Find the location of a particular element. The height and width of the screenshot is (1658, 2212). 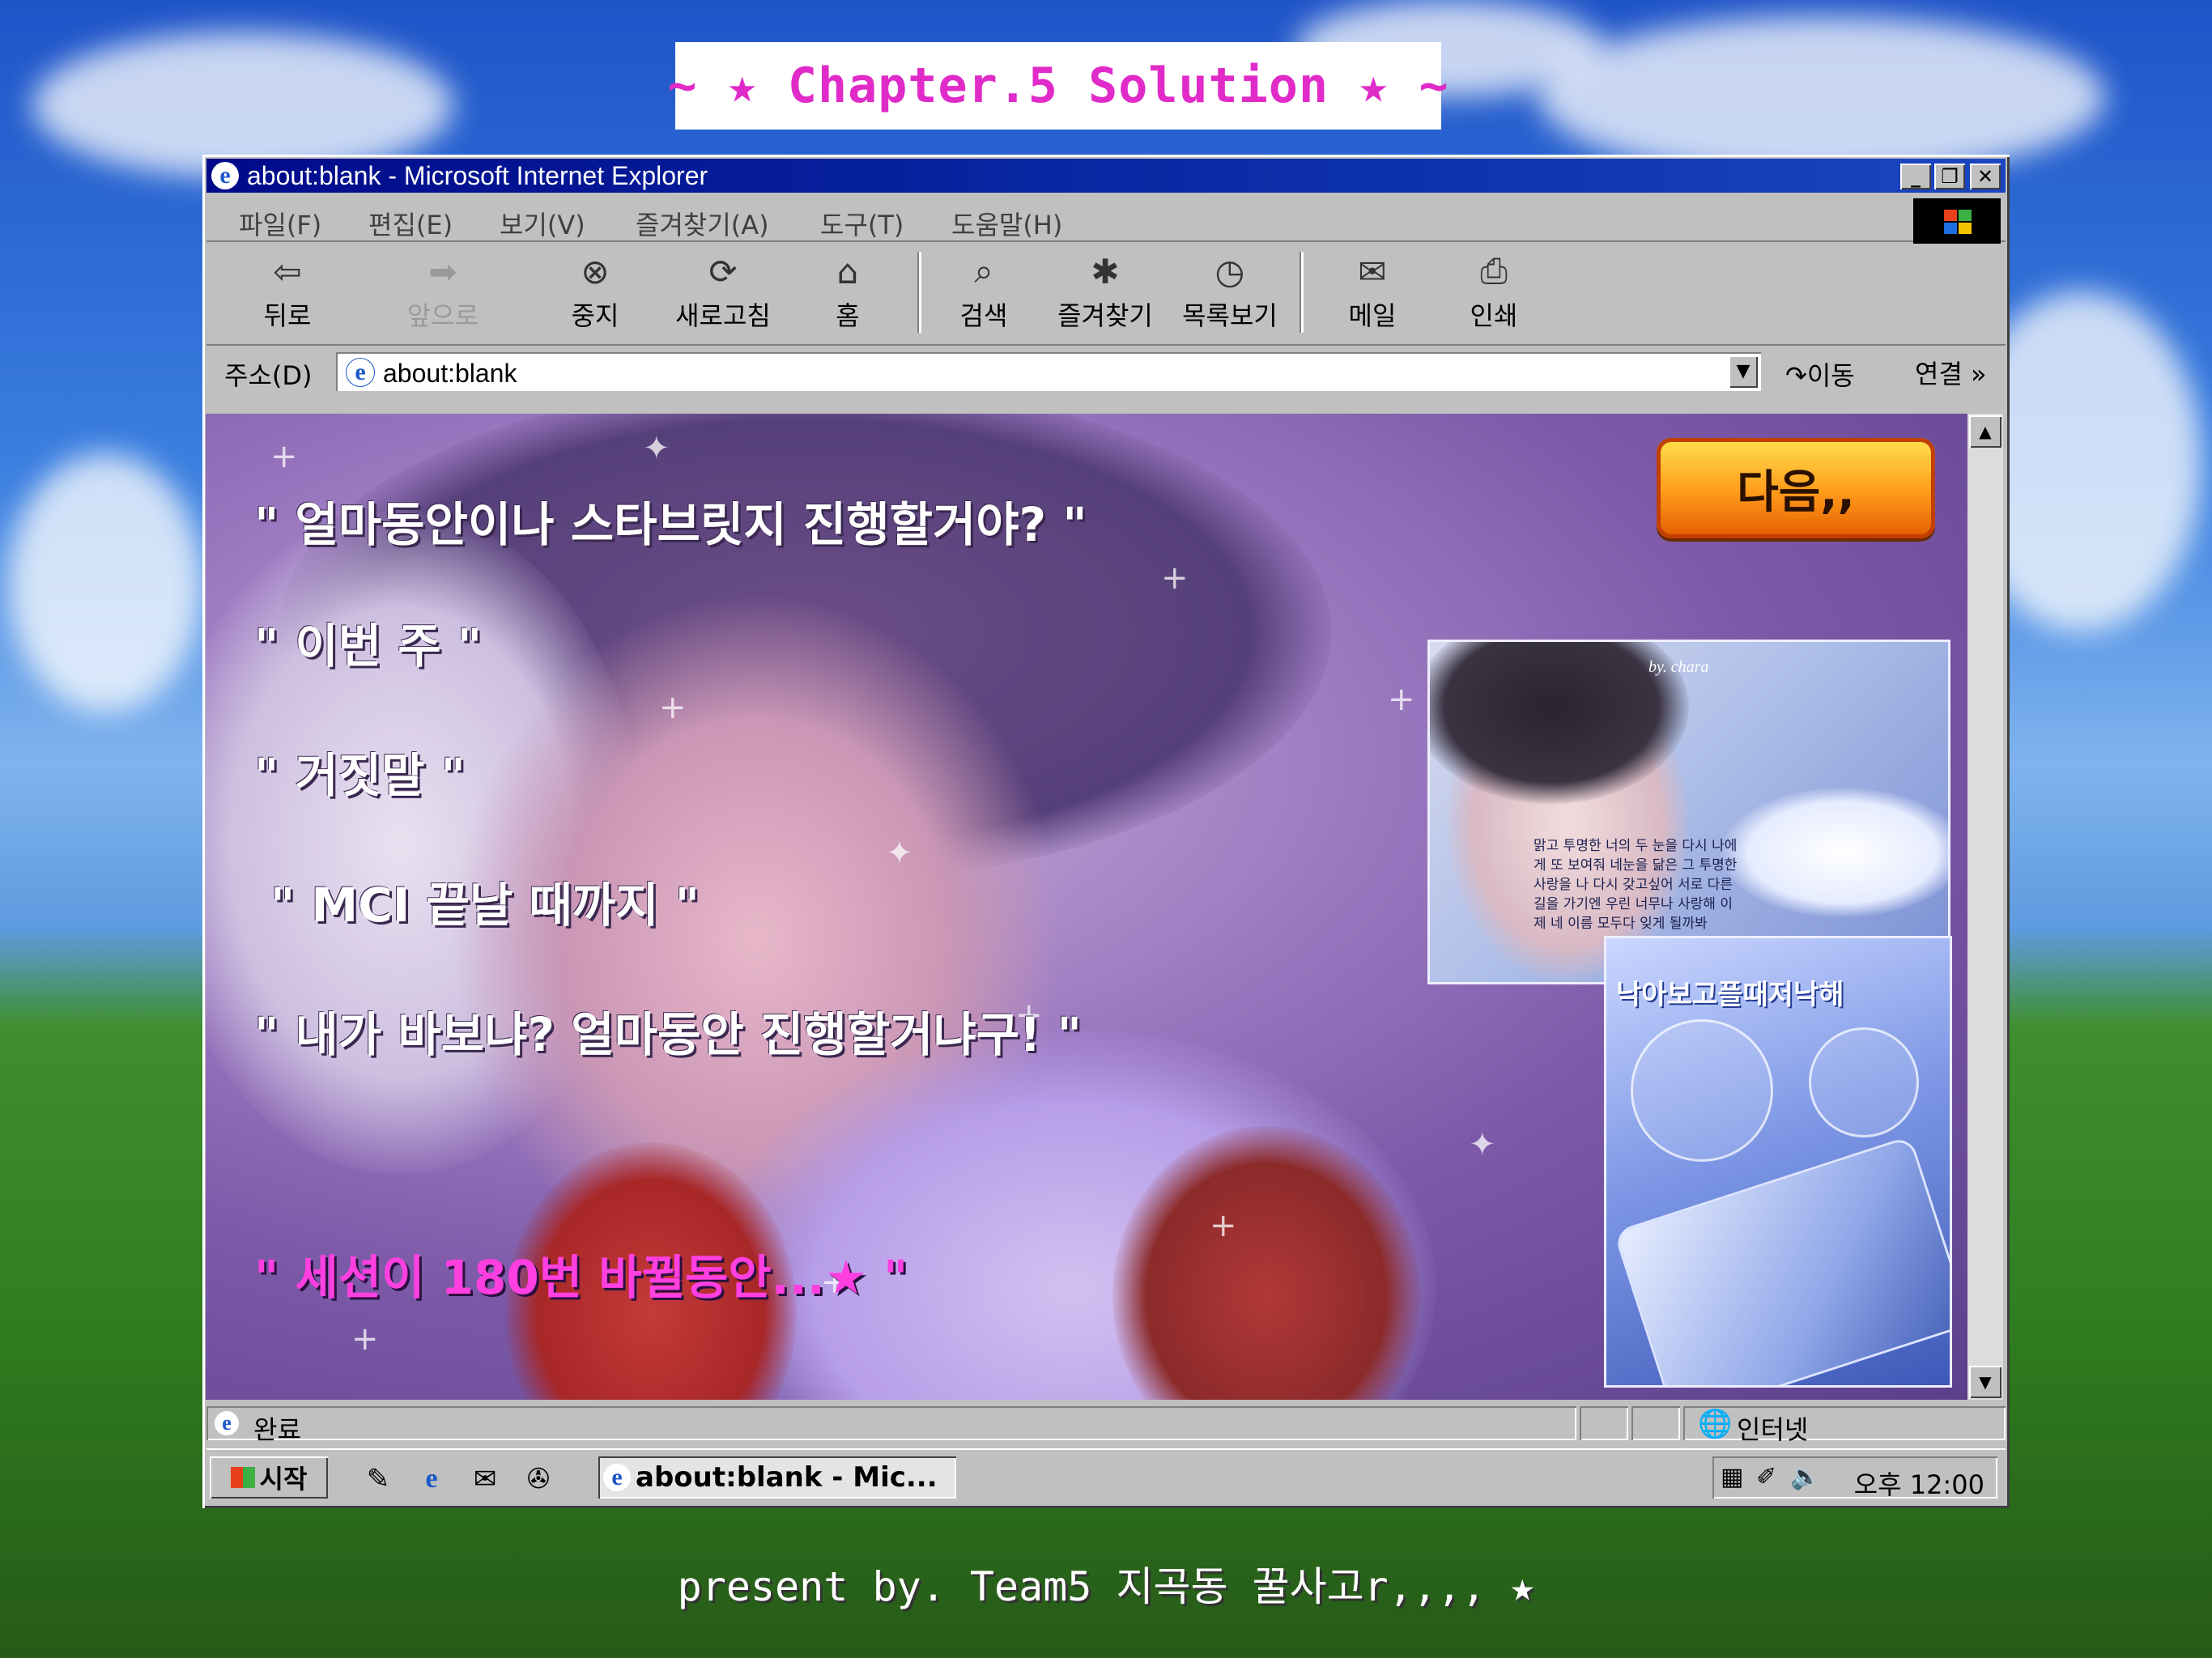

outlook-icon: ✉ is located at coordinates (485, 1479).